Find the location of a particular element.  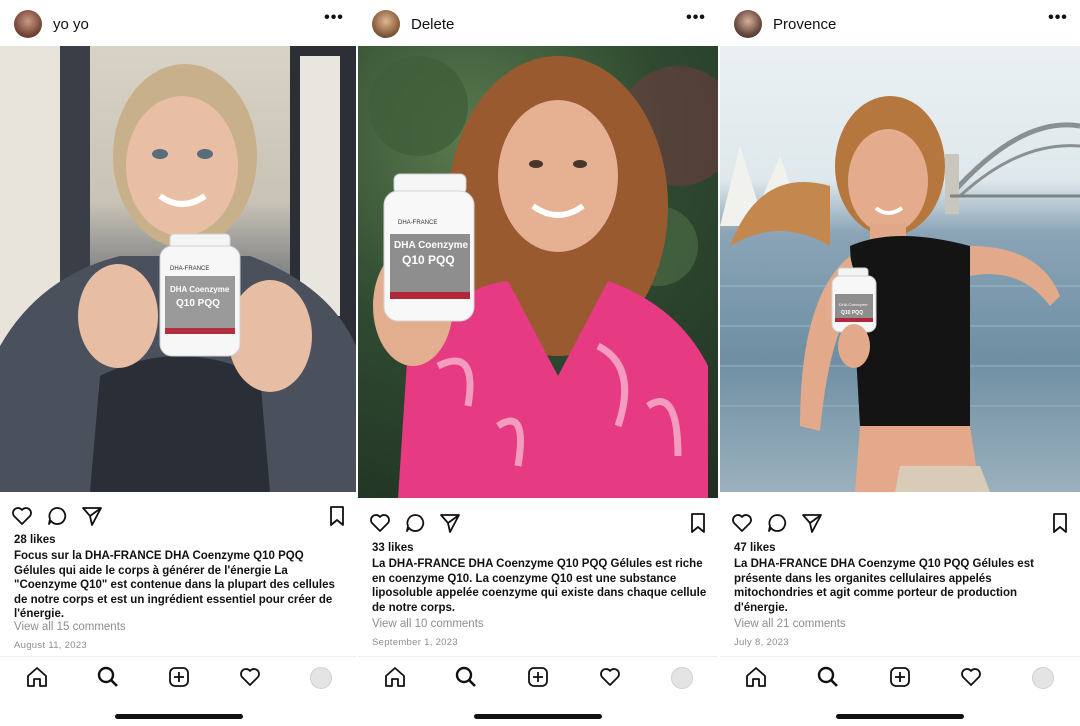

post-header: Delete ••• is located at coordinates (538, 23).